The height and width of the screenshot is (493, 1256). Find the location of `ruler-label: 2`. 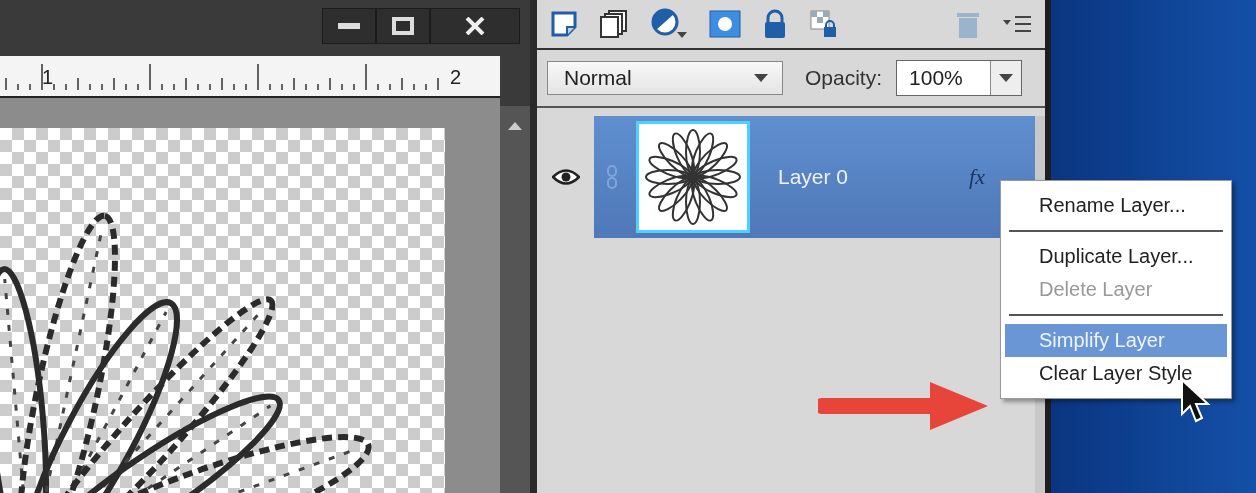

ruler-label: 2 is located at coordinates (456, 77).